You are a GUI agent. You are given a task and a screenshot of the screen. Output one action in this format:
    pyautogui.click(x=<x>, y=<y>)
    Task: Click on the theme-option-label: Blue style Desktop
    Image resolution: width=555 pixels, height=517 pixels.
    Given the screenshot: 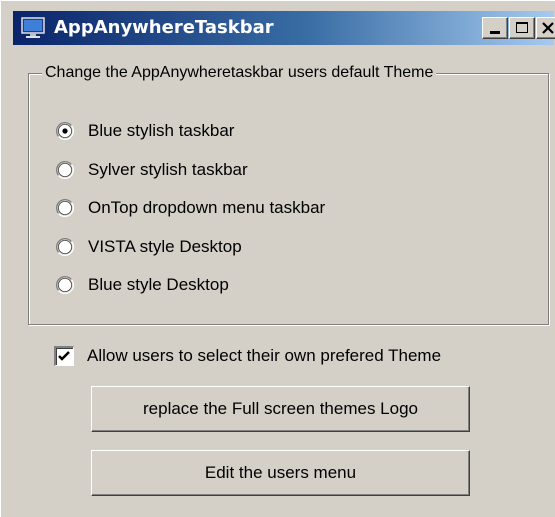 What is the action you would take?
    pyautogui.click(x=158, y=284)
    